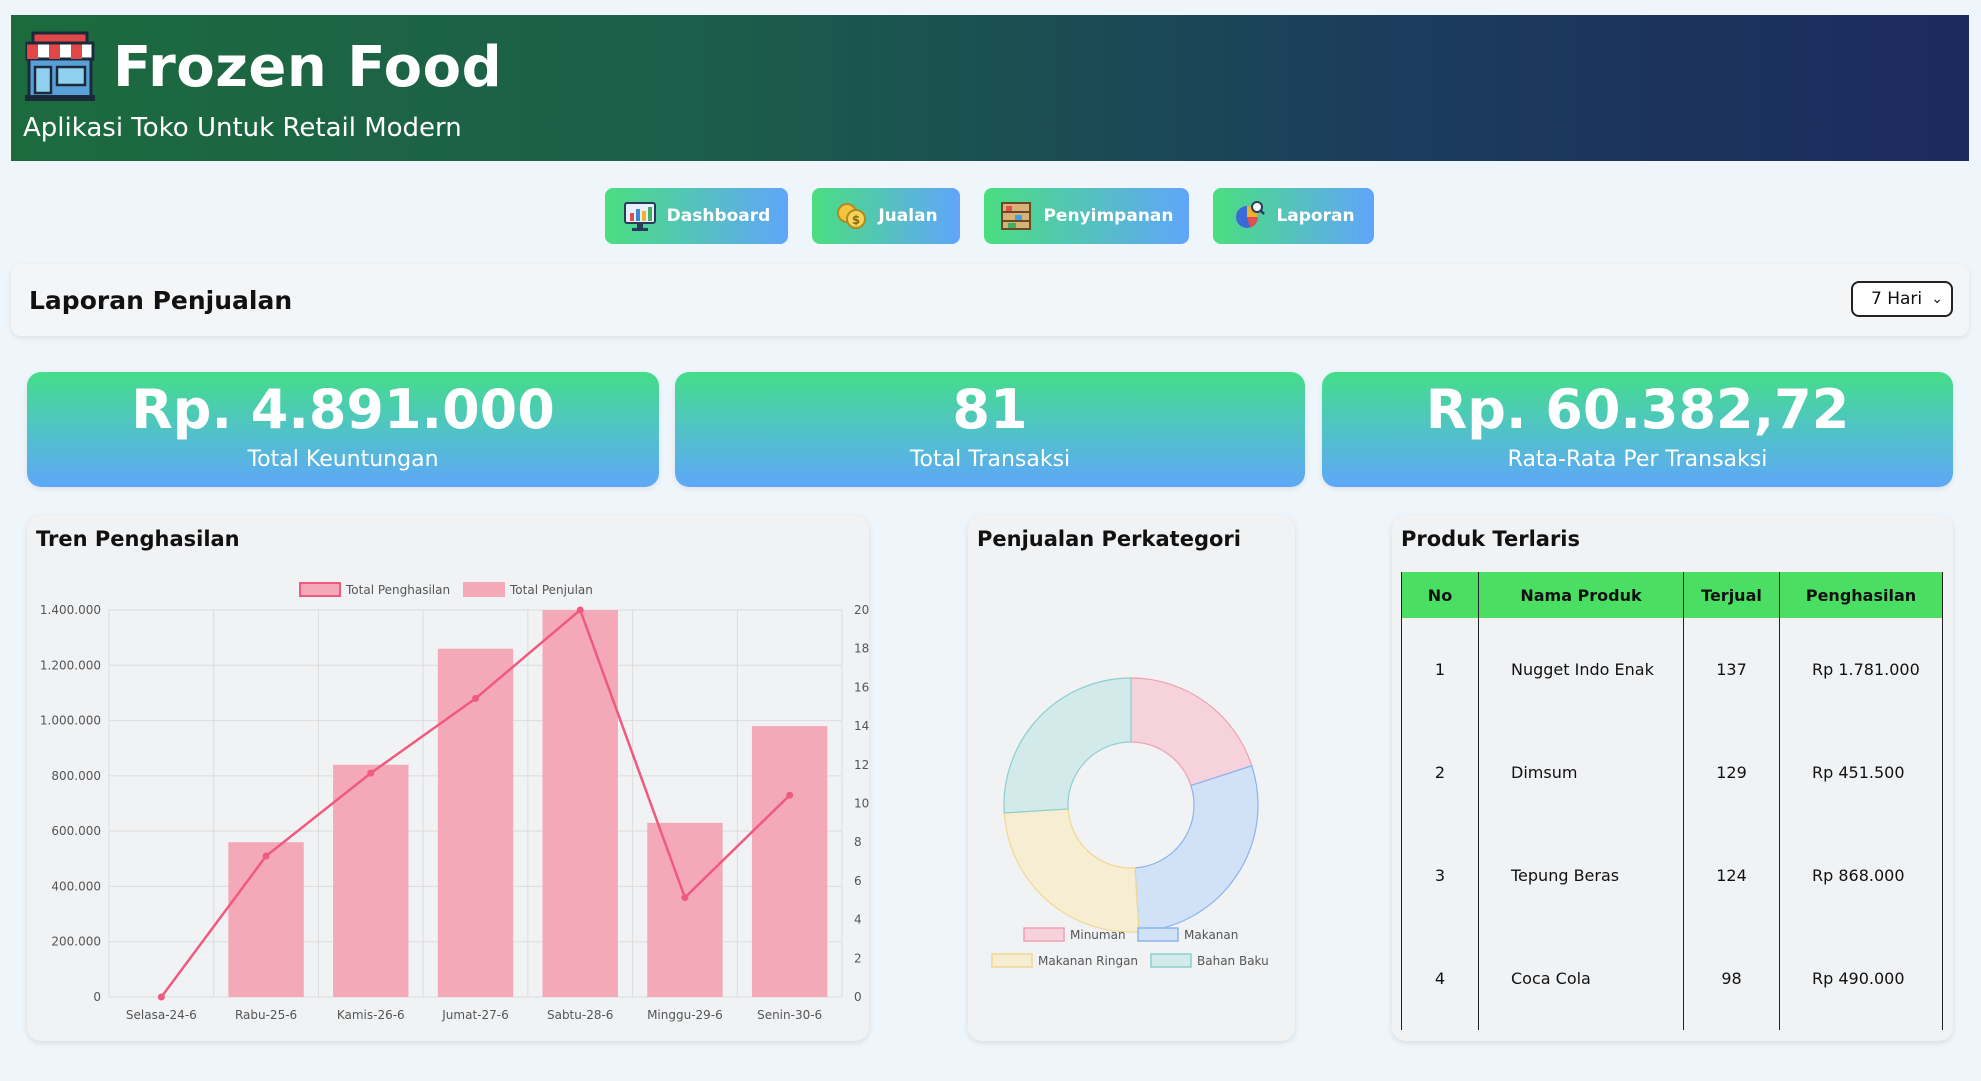 The width and height of the screenshot is (1981, 1081). What do you see at coordinates (1211, 935) in the screenshot?
I see `legend-label: Makanan` at bounding box center [1211, 935].